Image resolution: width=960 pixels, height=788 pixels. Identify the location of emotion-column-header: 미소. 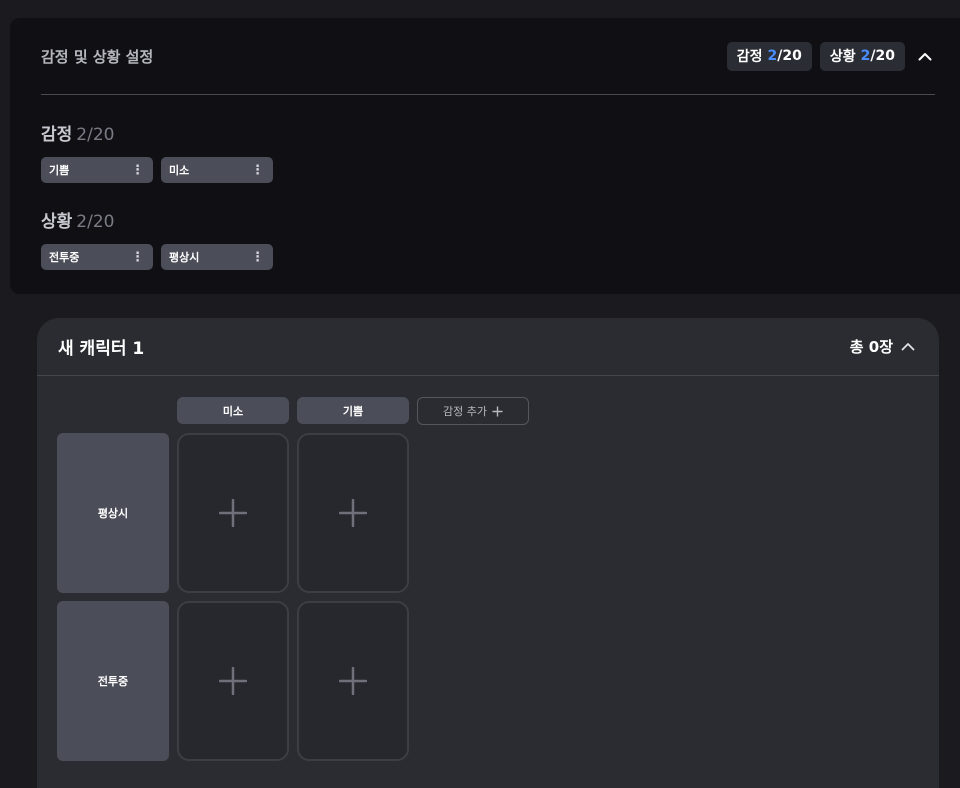
(233, 410).